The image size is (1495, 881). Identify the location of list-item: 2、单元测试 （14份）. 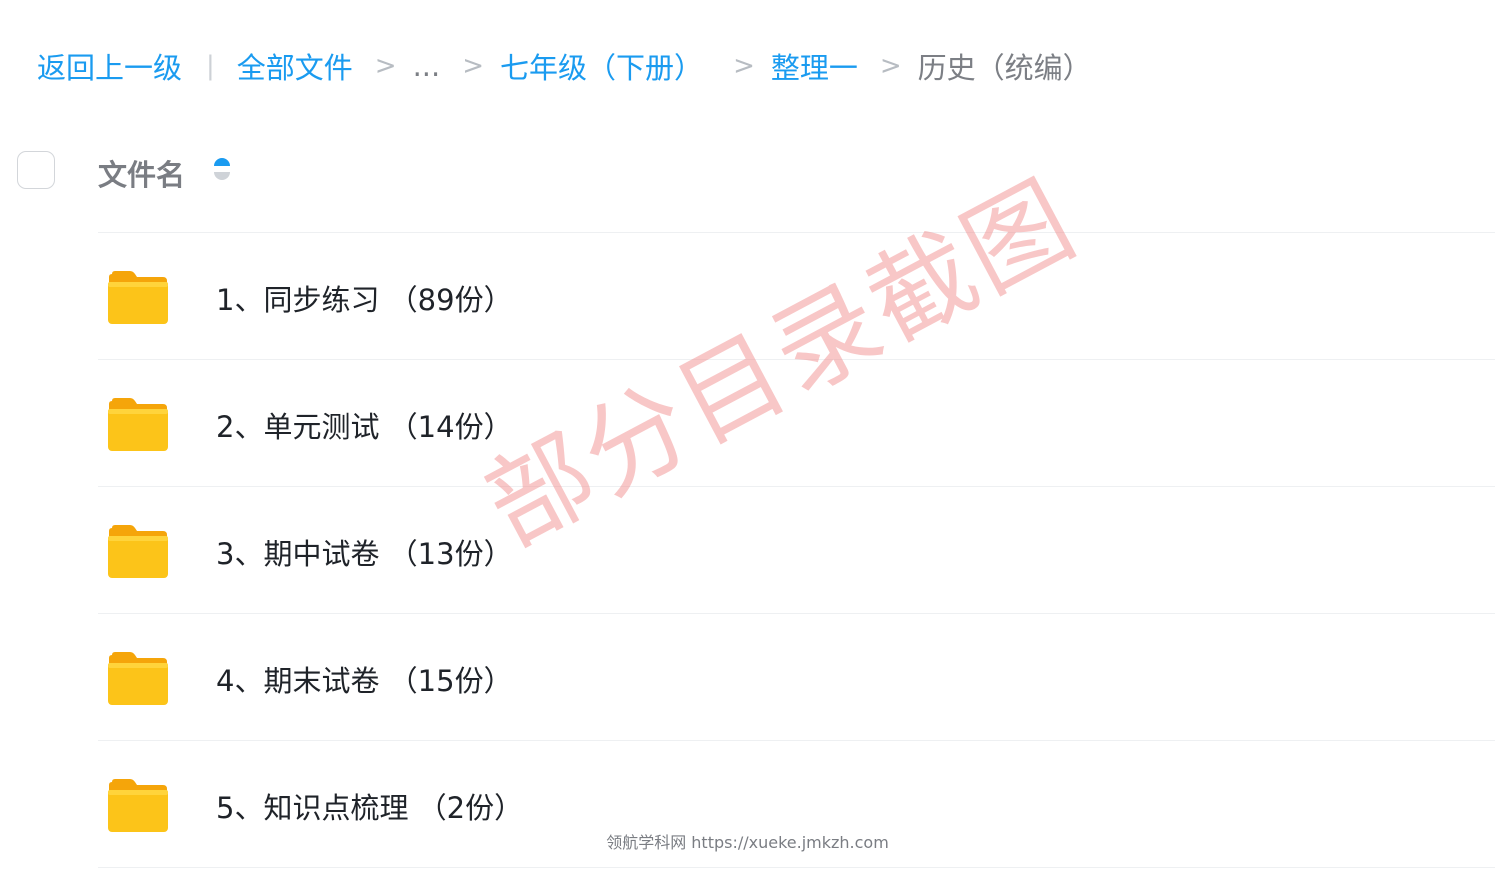
(796, 423).